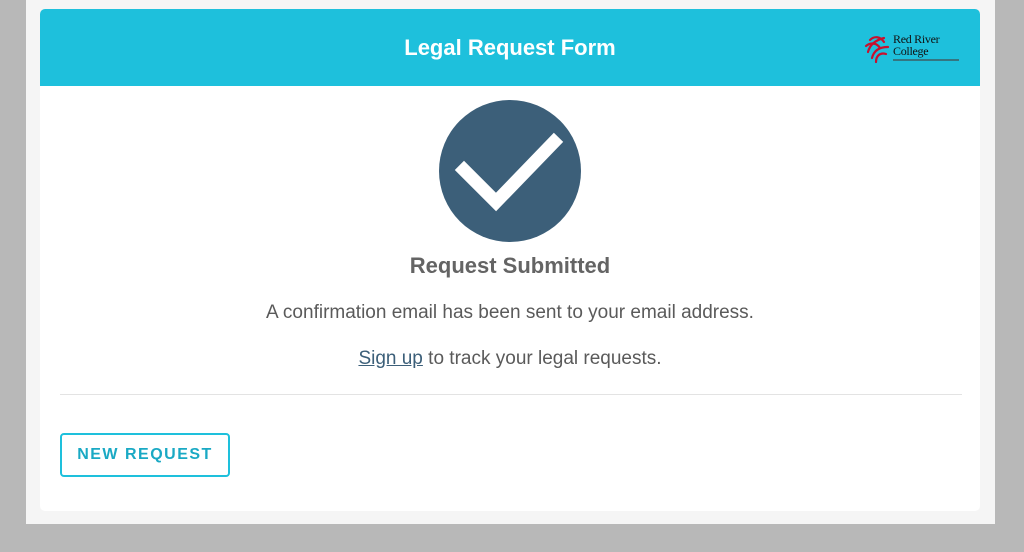  What do you see at coordinates (145, 455) in the screenshot?
I see `new-request-button: NEW REQUEST` at bounding box center [145, 455].